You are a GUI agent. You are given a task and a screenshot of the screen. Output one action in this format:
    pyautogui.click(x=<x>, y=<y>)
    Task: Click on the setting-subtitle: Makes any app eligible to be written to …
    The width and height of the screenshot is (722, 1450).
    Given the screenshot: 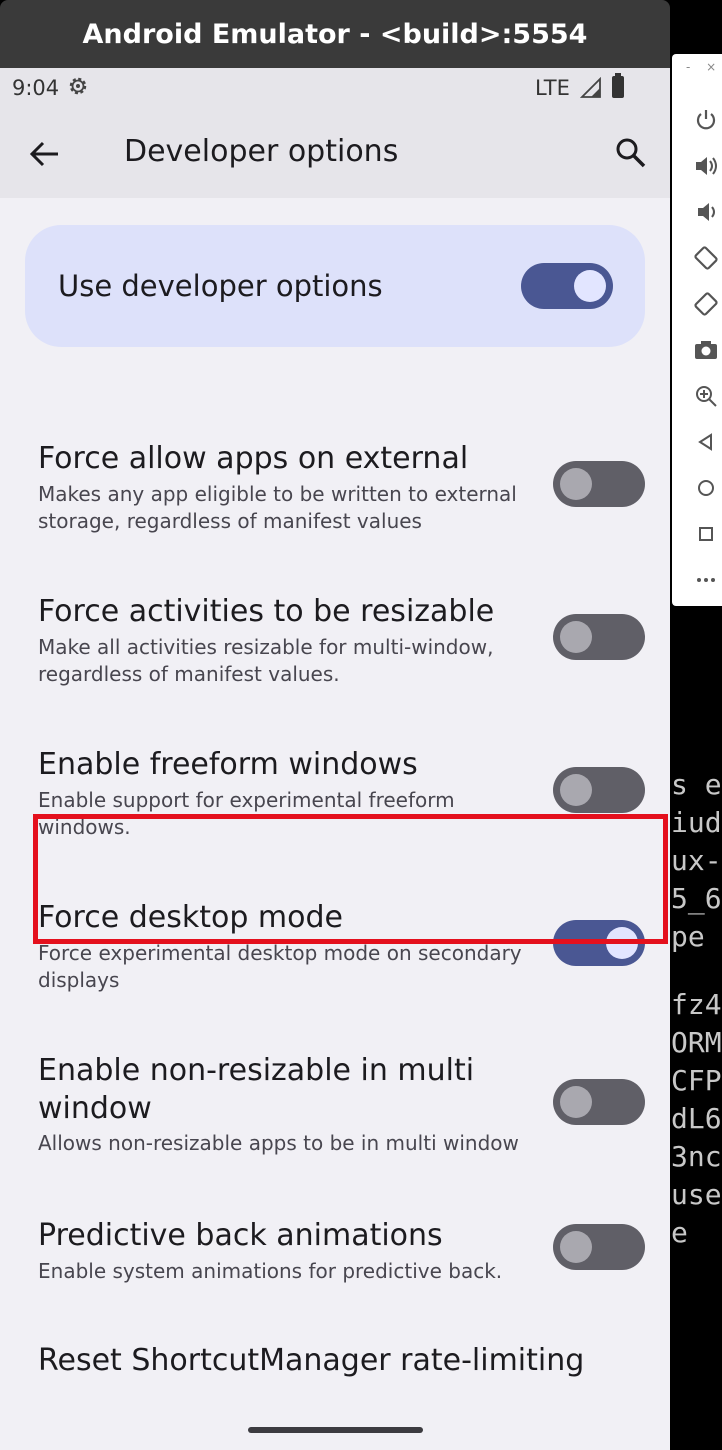 What is the action you would take?
    pyautogui.click(x=277, y=507)
    